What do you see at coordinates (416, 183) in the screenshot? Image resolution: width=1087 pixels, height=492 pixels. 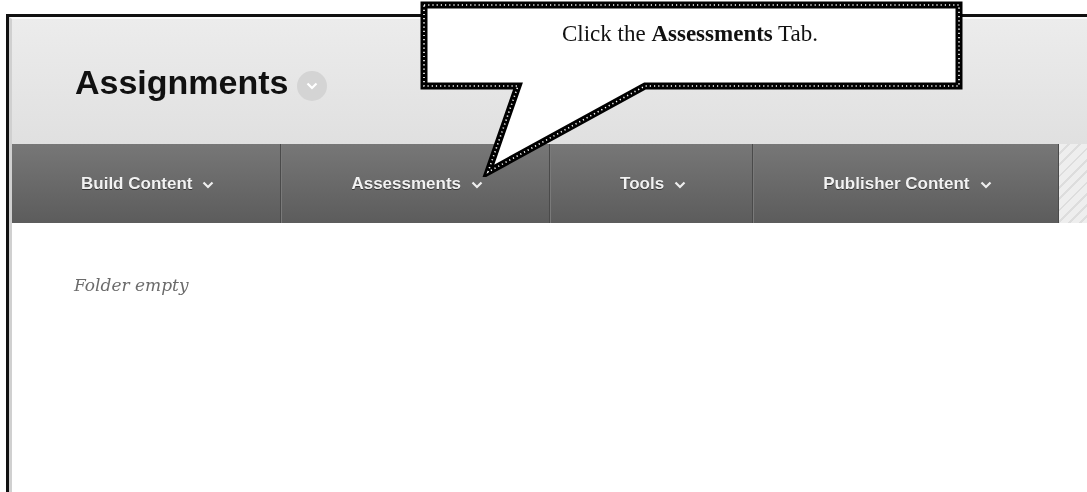 I see `menu-tab: Assessments` at bounding box center [416, 183].